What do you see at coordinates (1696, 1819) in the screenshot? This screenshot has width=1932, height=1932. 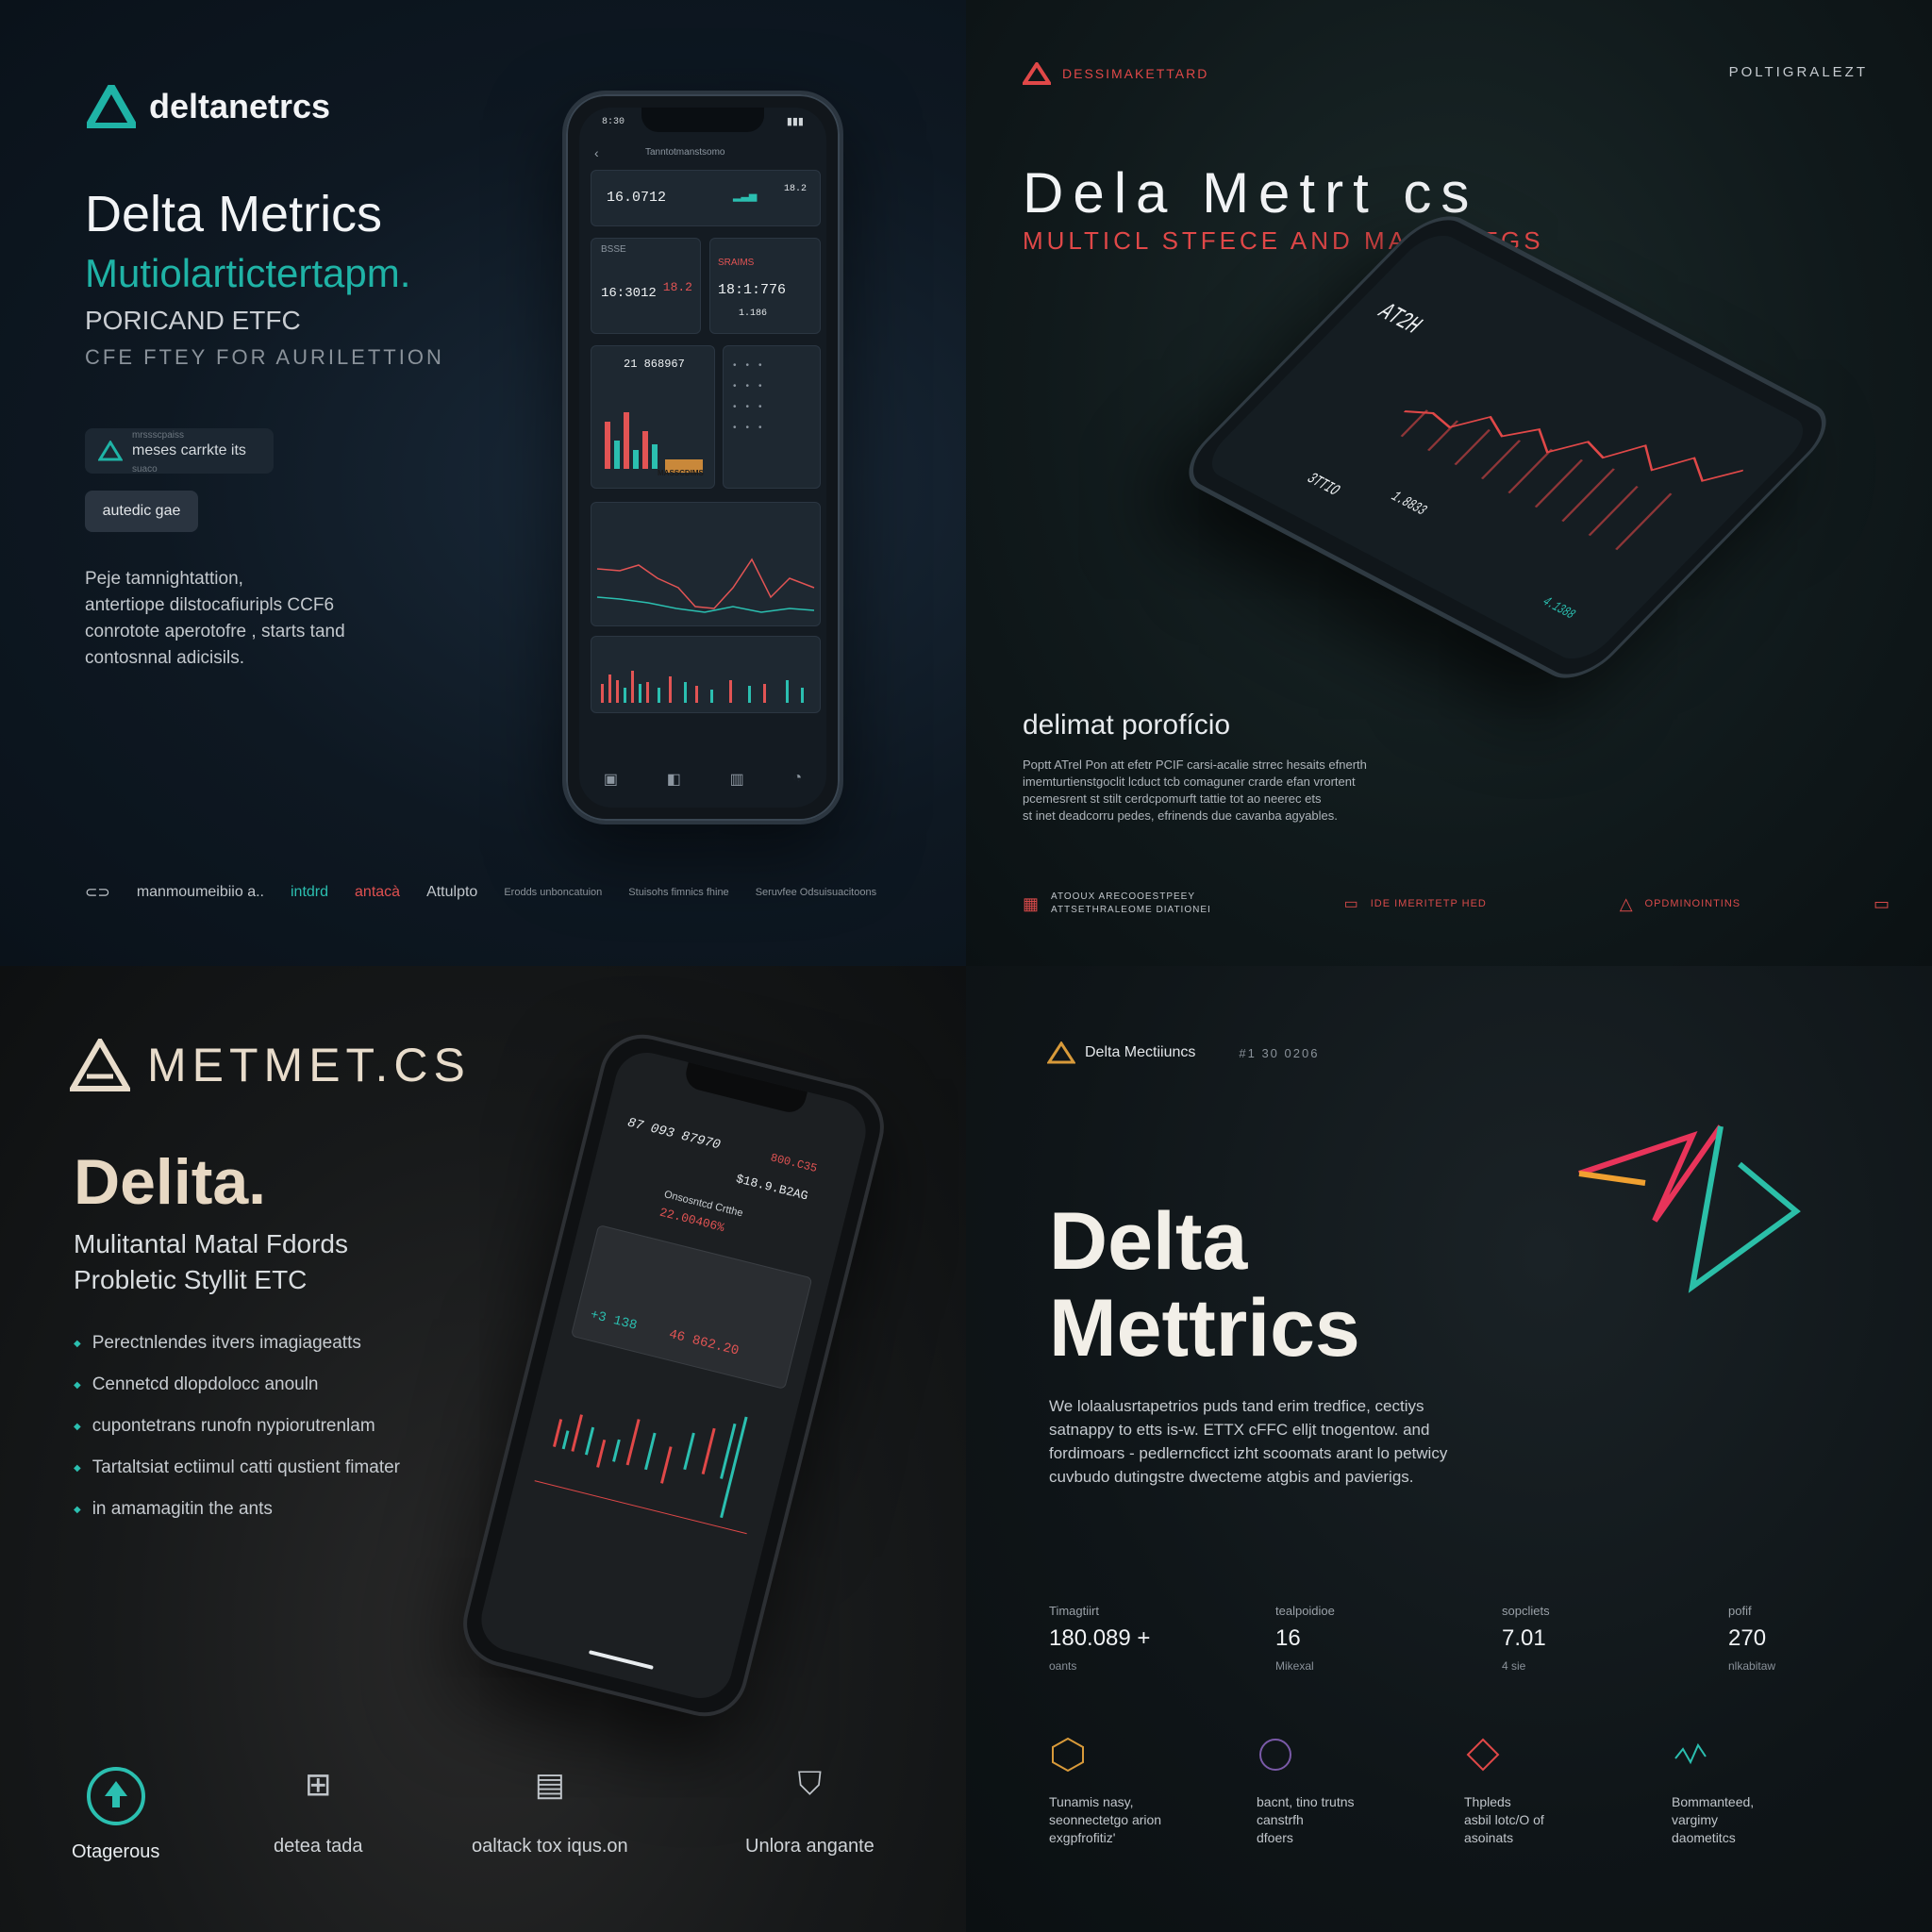 I see `feature-line: vargimy` at bounding box center [1696, 1819].